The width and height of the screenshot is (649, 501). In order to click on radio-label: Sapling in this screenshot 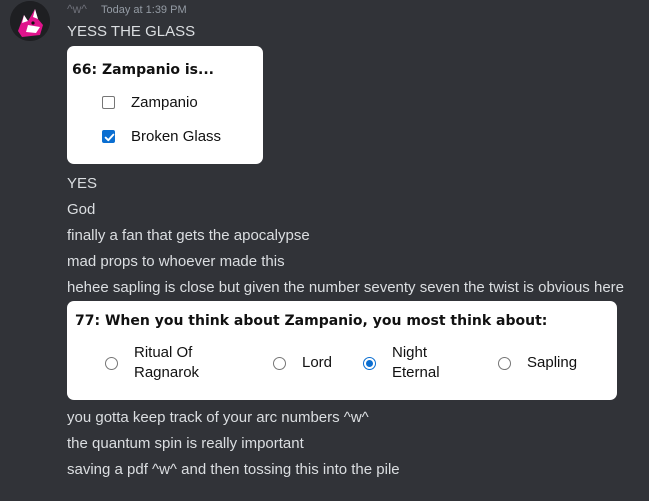, I will do `click(552, 362)`.